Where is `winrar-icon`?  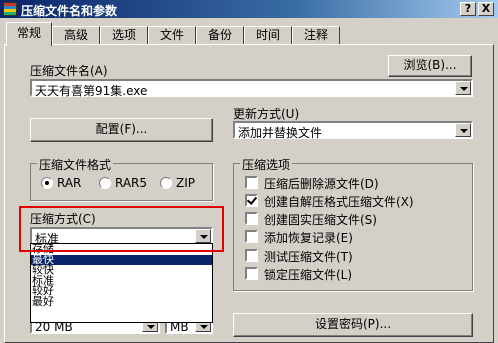
winrar-icon is located at coordinates (10, 9).